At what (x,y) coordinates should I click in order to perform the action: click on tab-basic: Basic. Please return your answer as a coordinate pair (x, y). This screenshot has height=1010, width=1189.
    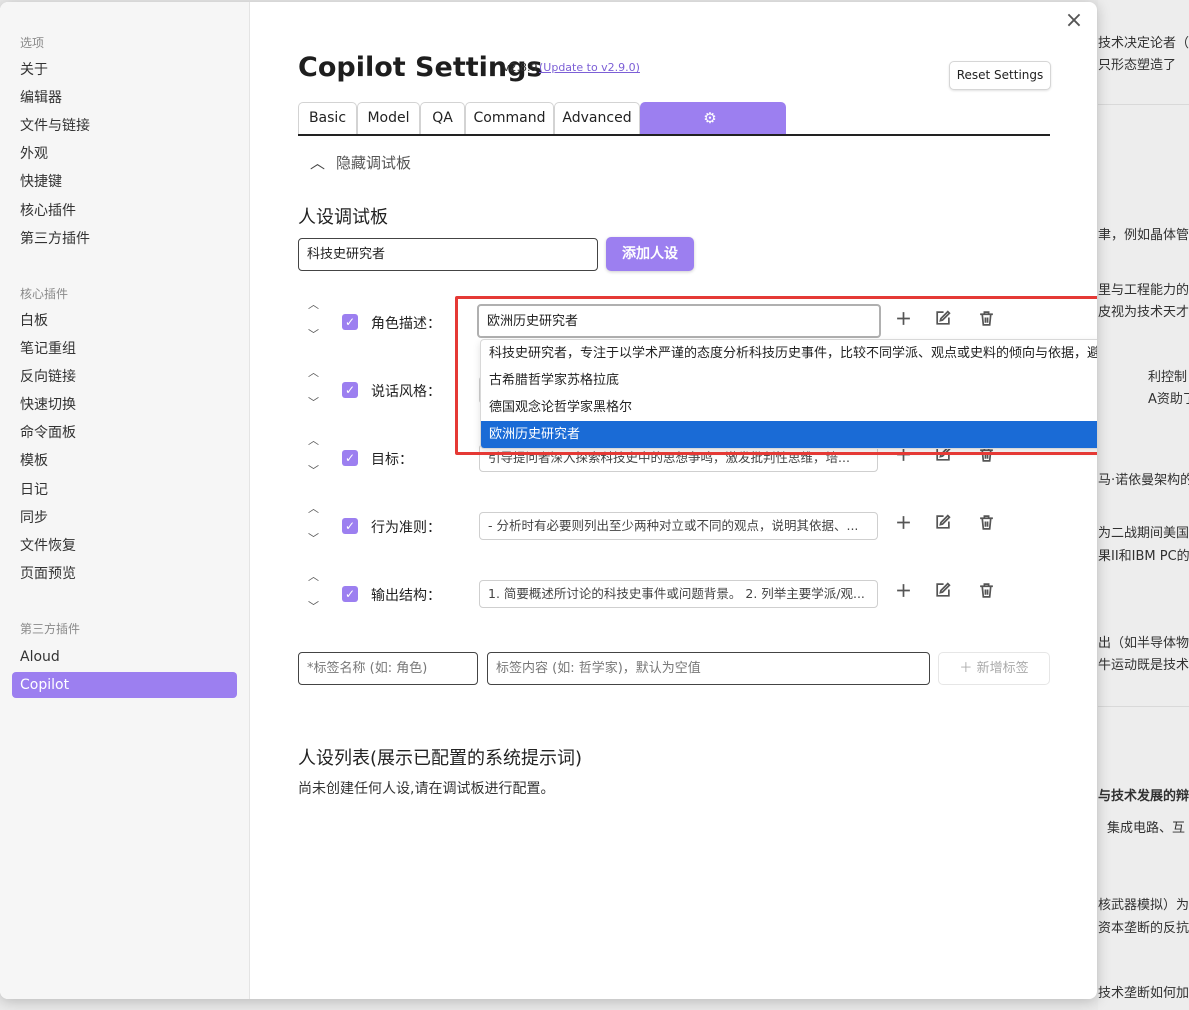
    Looking at the image, I should click on (327, 118).